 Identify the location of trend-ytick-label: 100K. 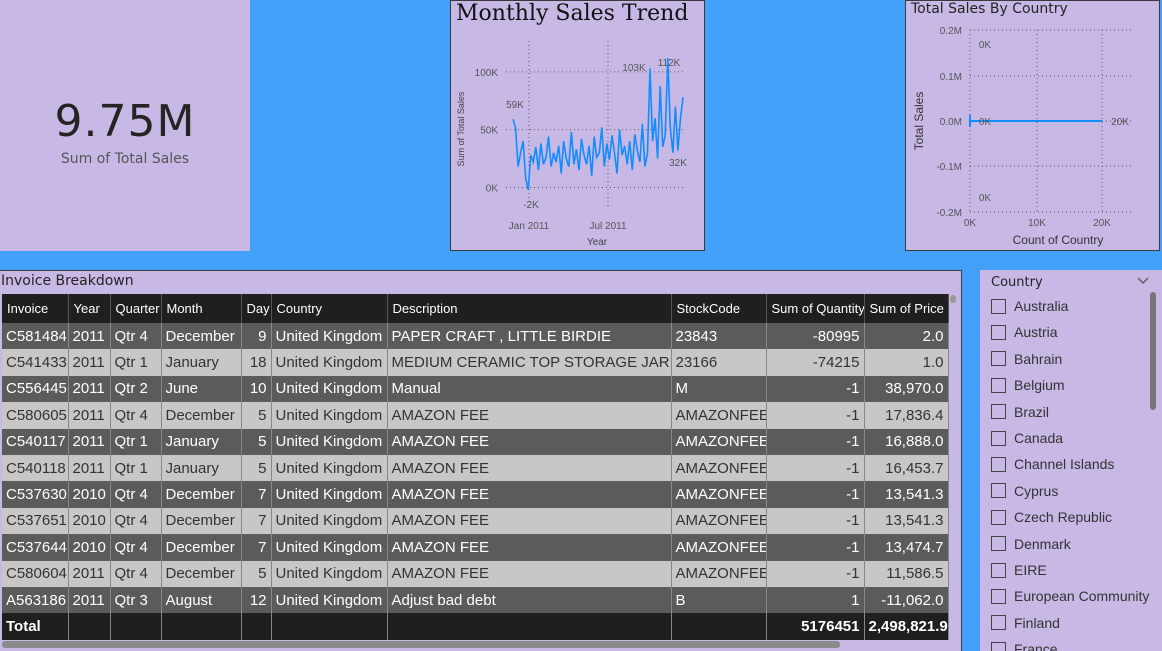
(487, 73).